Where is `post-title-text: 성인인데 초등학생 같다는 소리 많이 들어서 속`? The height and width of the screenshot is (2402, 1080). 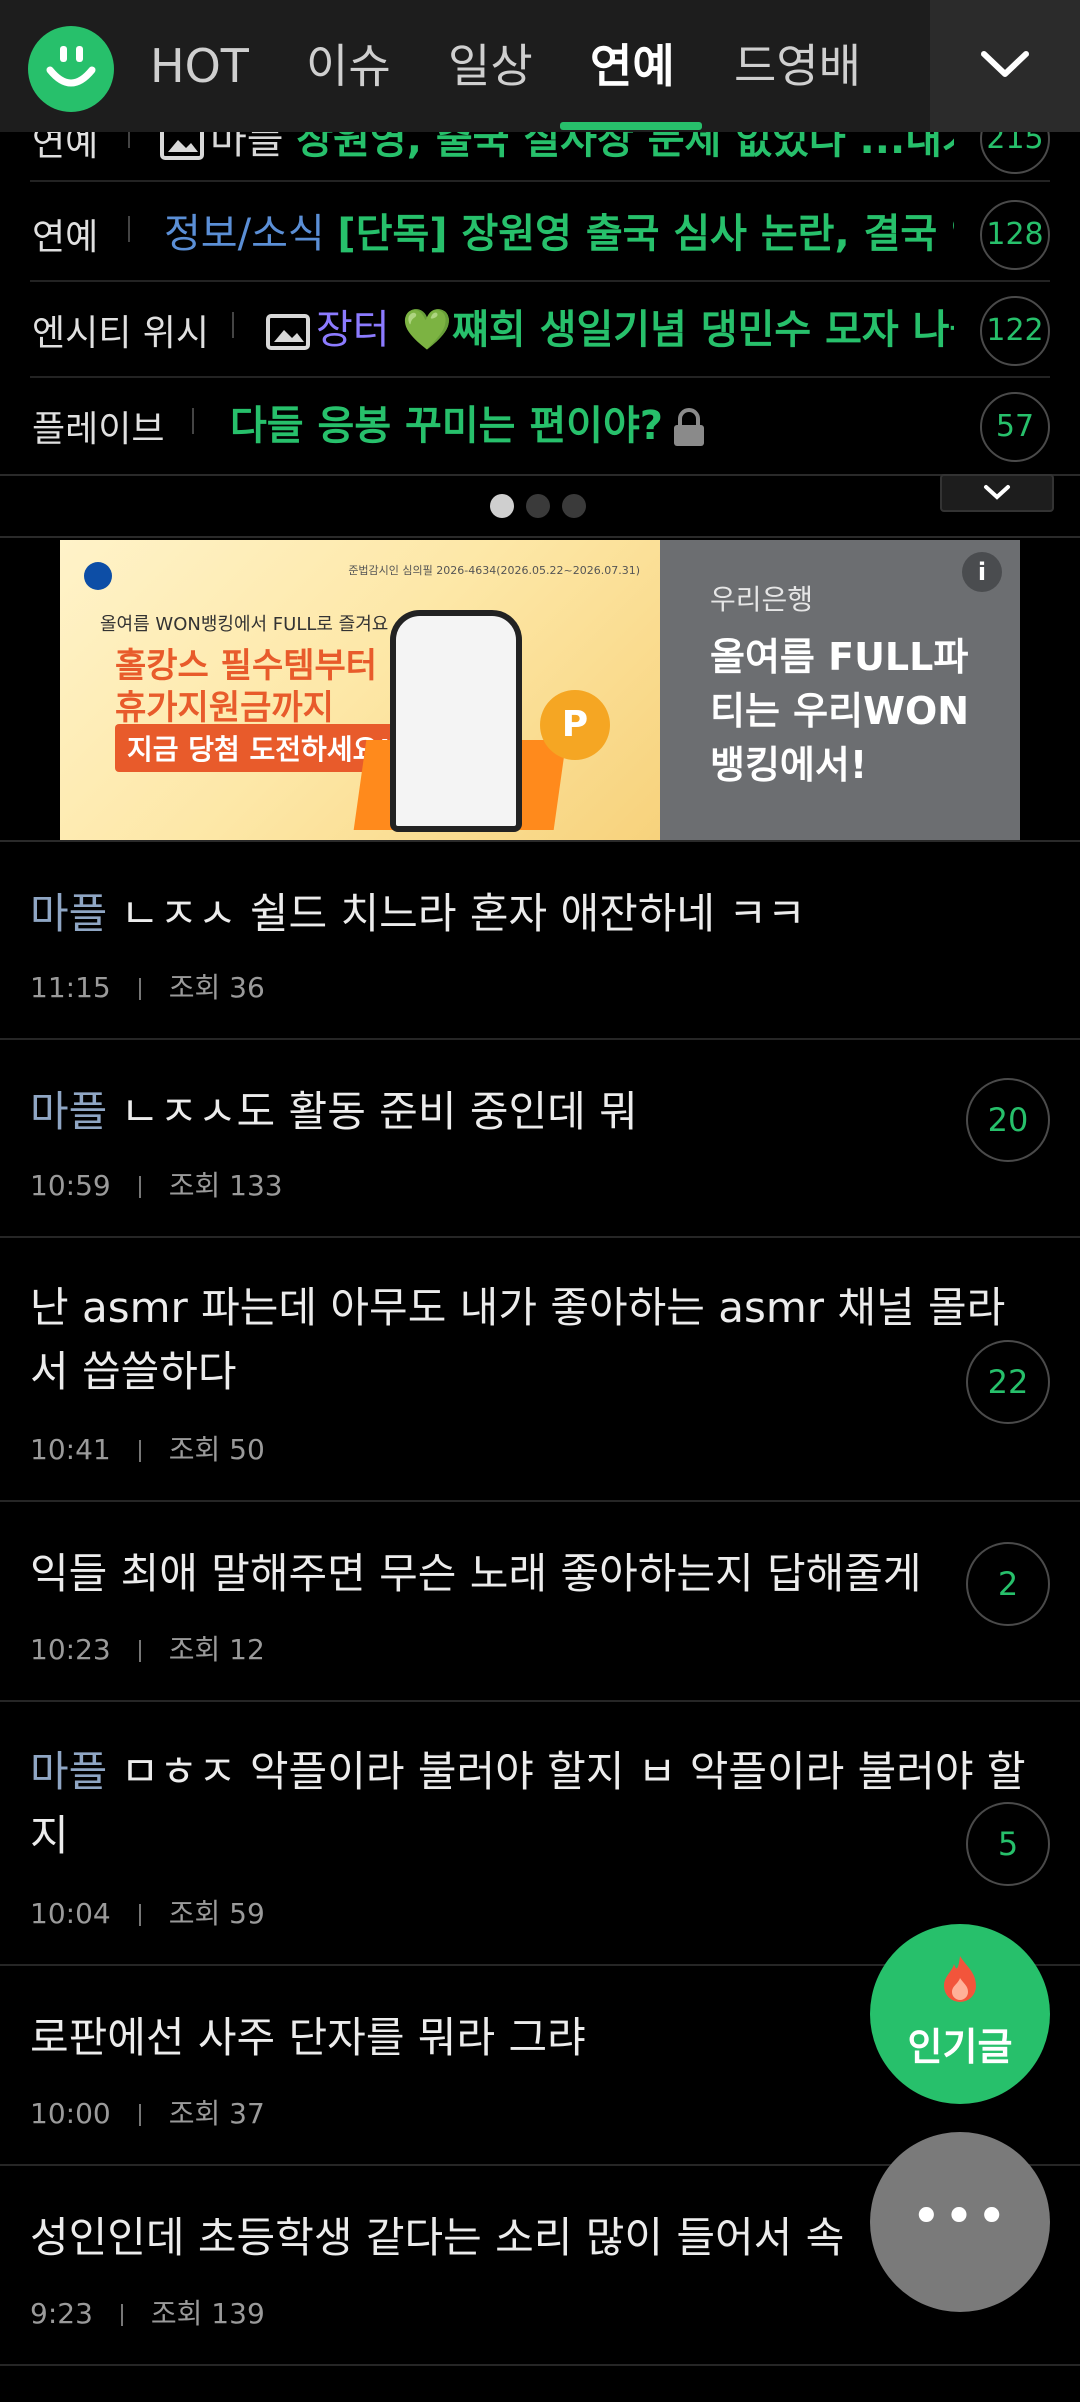 post-title-text: 성인인데 초등학생 같다는 소리 많이 들어서 속 is located at coordinates (437, 2237).